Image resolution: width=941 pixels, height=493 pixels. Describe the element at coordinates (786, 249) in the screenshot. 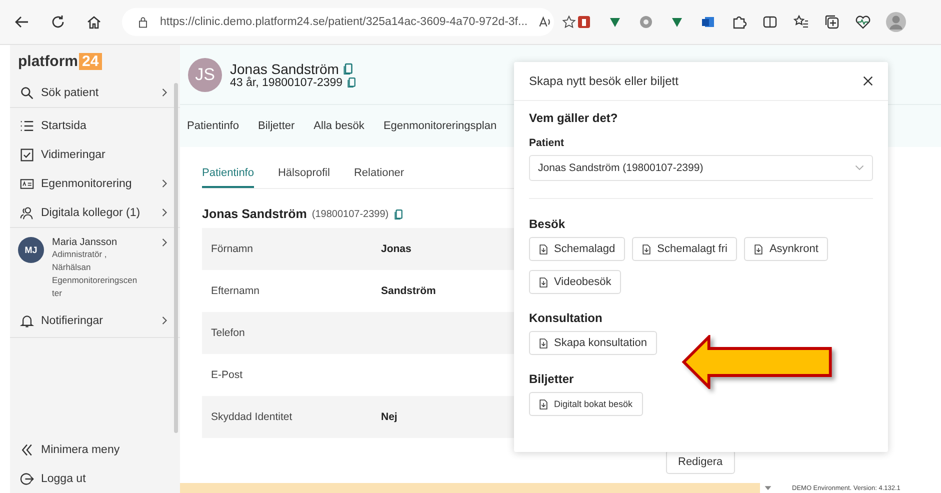

I see `create-button: Asynkront` at that location.